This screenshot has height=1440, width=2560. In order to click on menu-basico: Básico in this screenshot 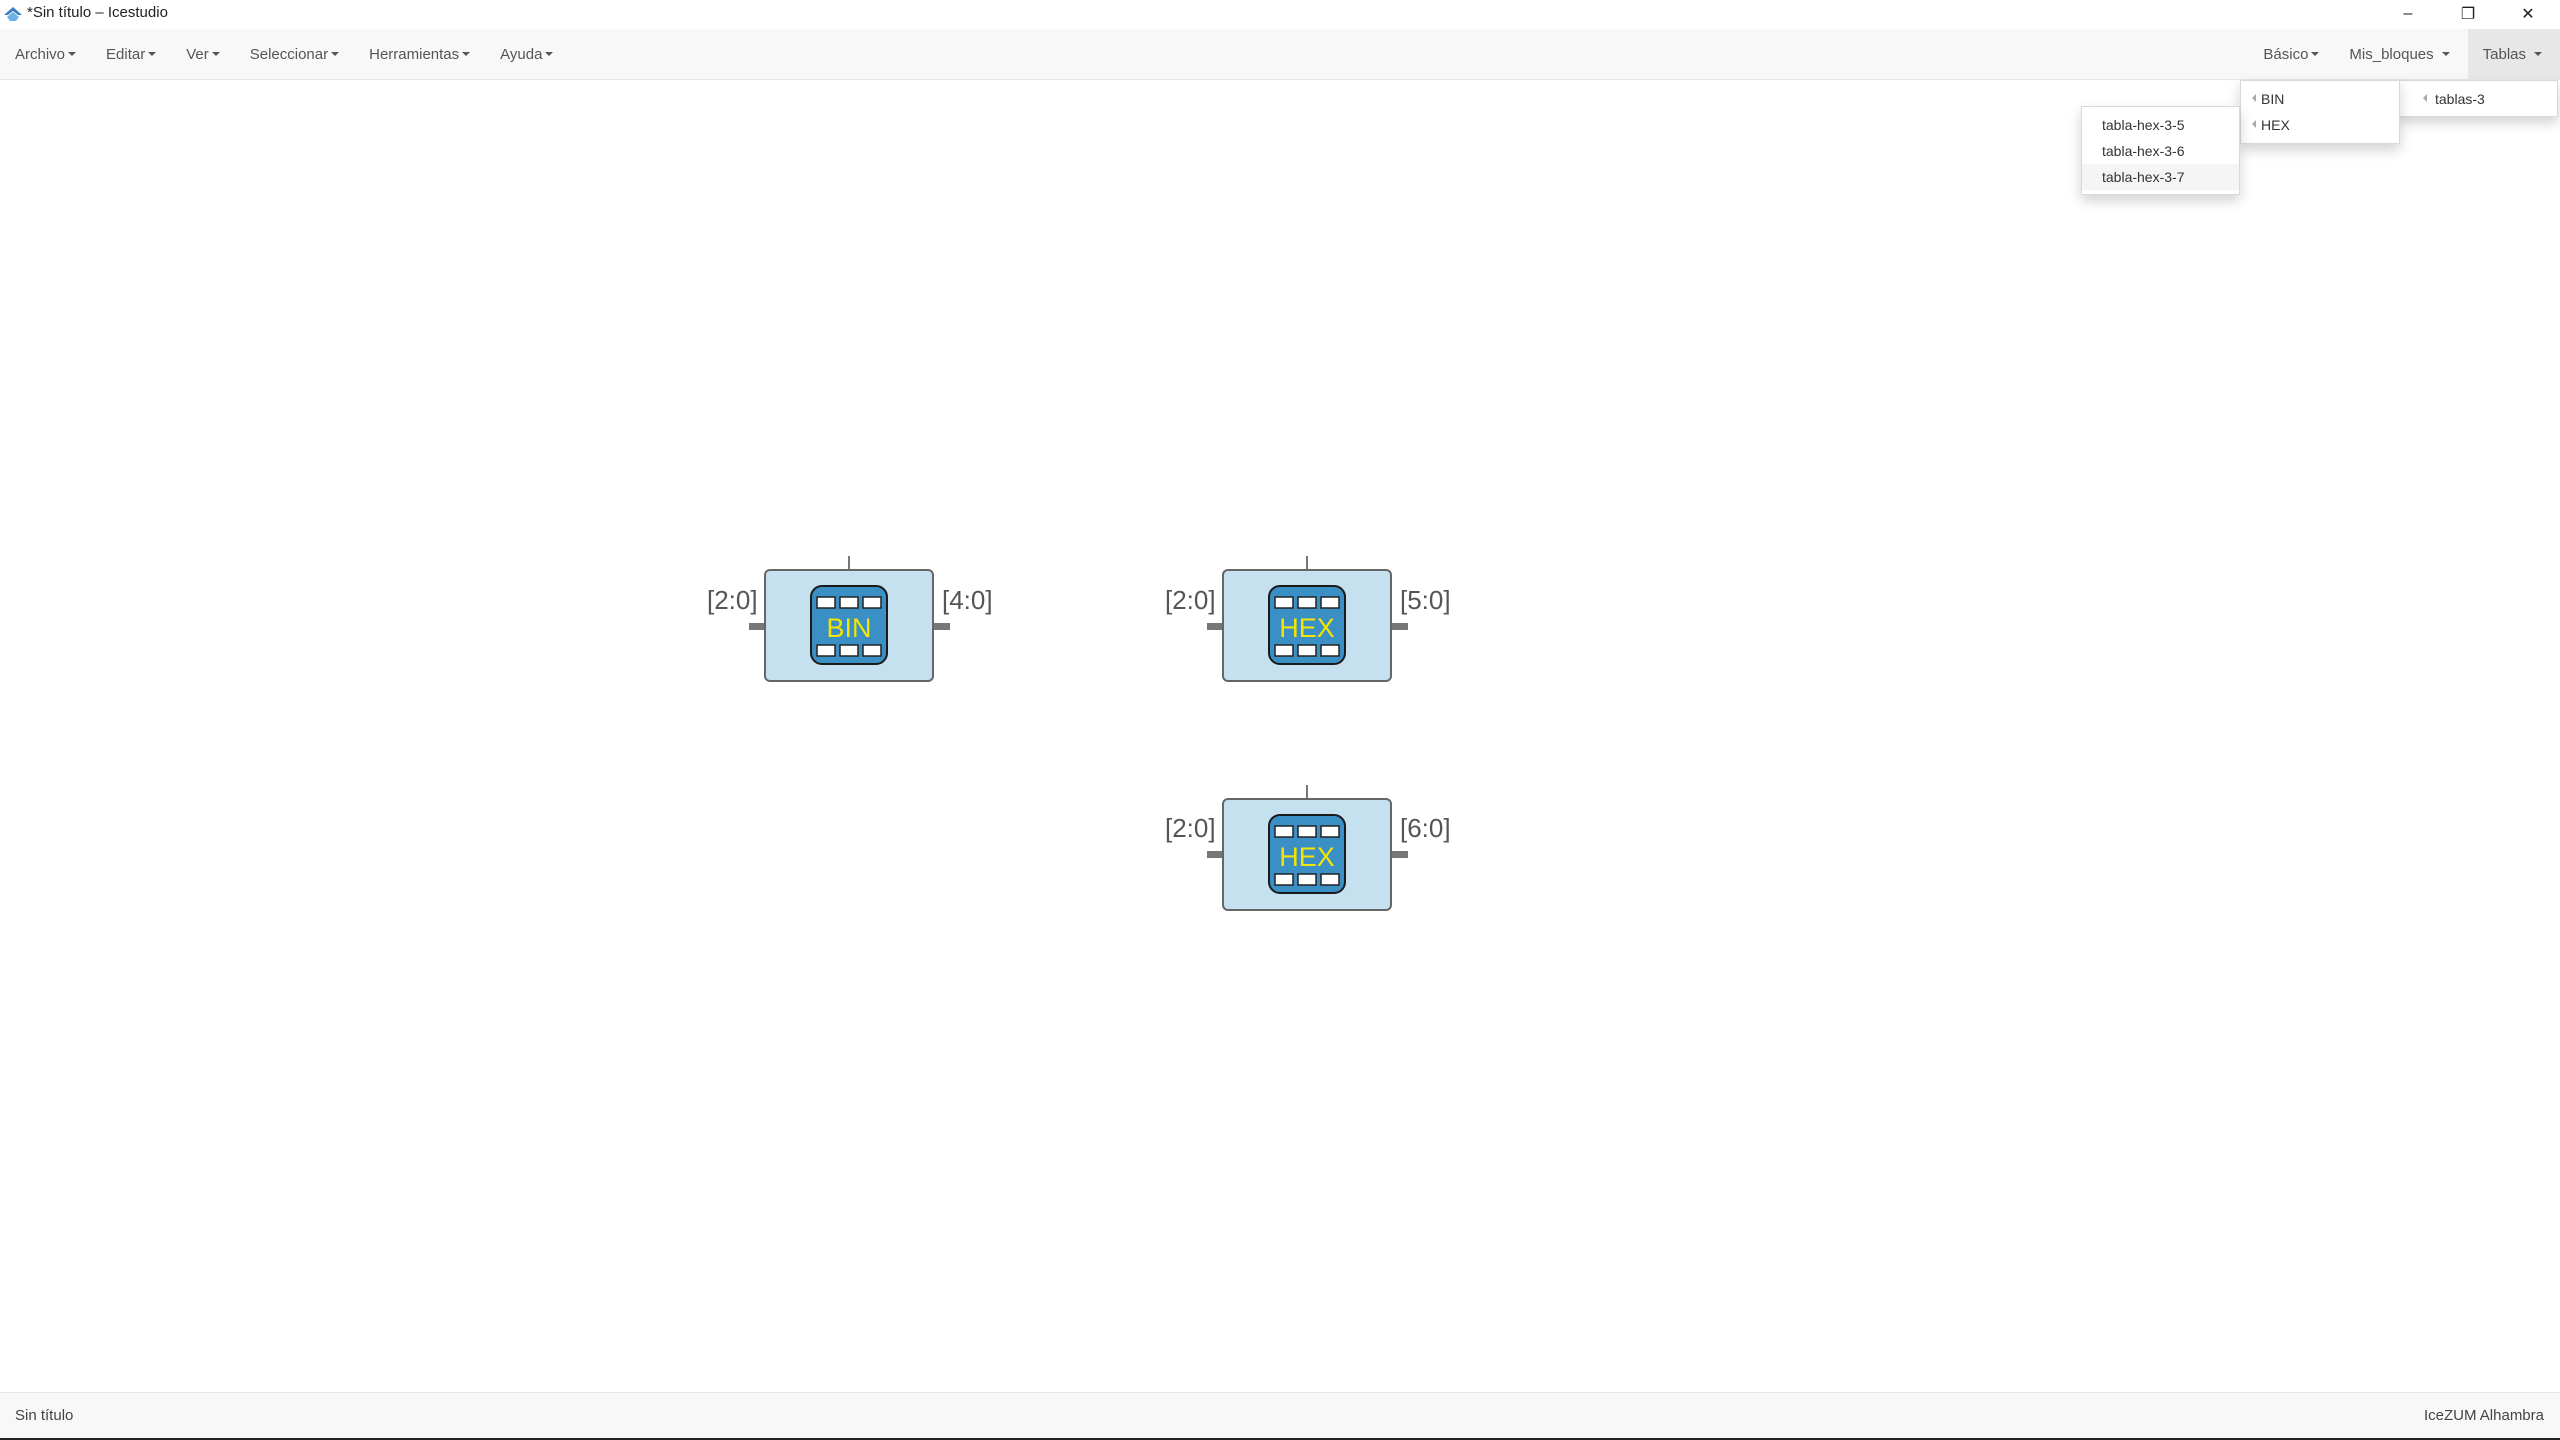, I will do `click(2291, 54)`.